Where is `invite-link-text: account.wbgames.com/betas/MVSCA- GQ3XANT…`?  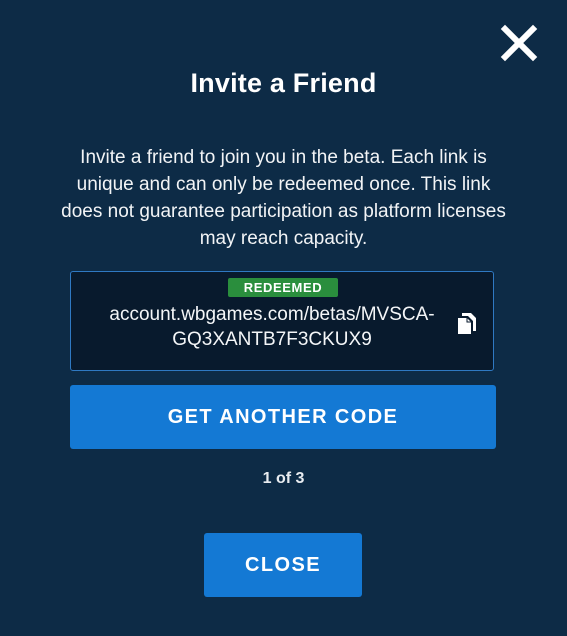 invite-link-text: account.wbgames.com/betas/MVSCA- GQ3XANT… is located at coordinates (272, 327).